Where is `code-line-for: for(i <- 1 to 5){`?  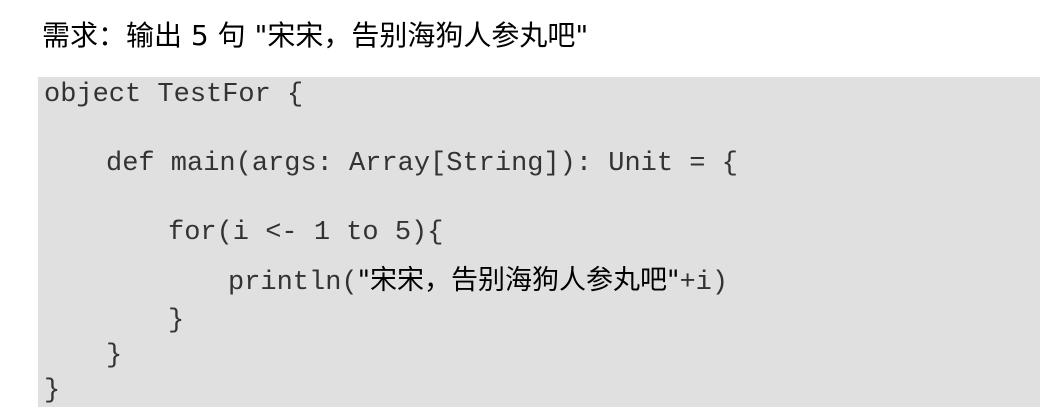
code-line-for: for(i <- 1 to 5){ is located at coordinates (306, 233).